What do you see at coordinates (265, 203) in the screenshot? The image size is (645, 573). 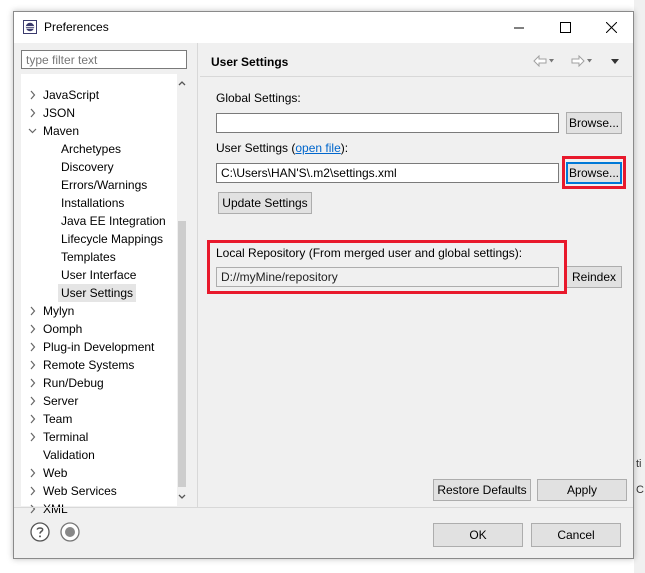 I see `update-settings-button: Update Settings` at bounding box center [265, 203].